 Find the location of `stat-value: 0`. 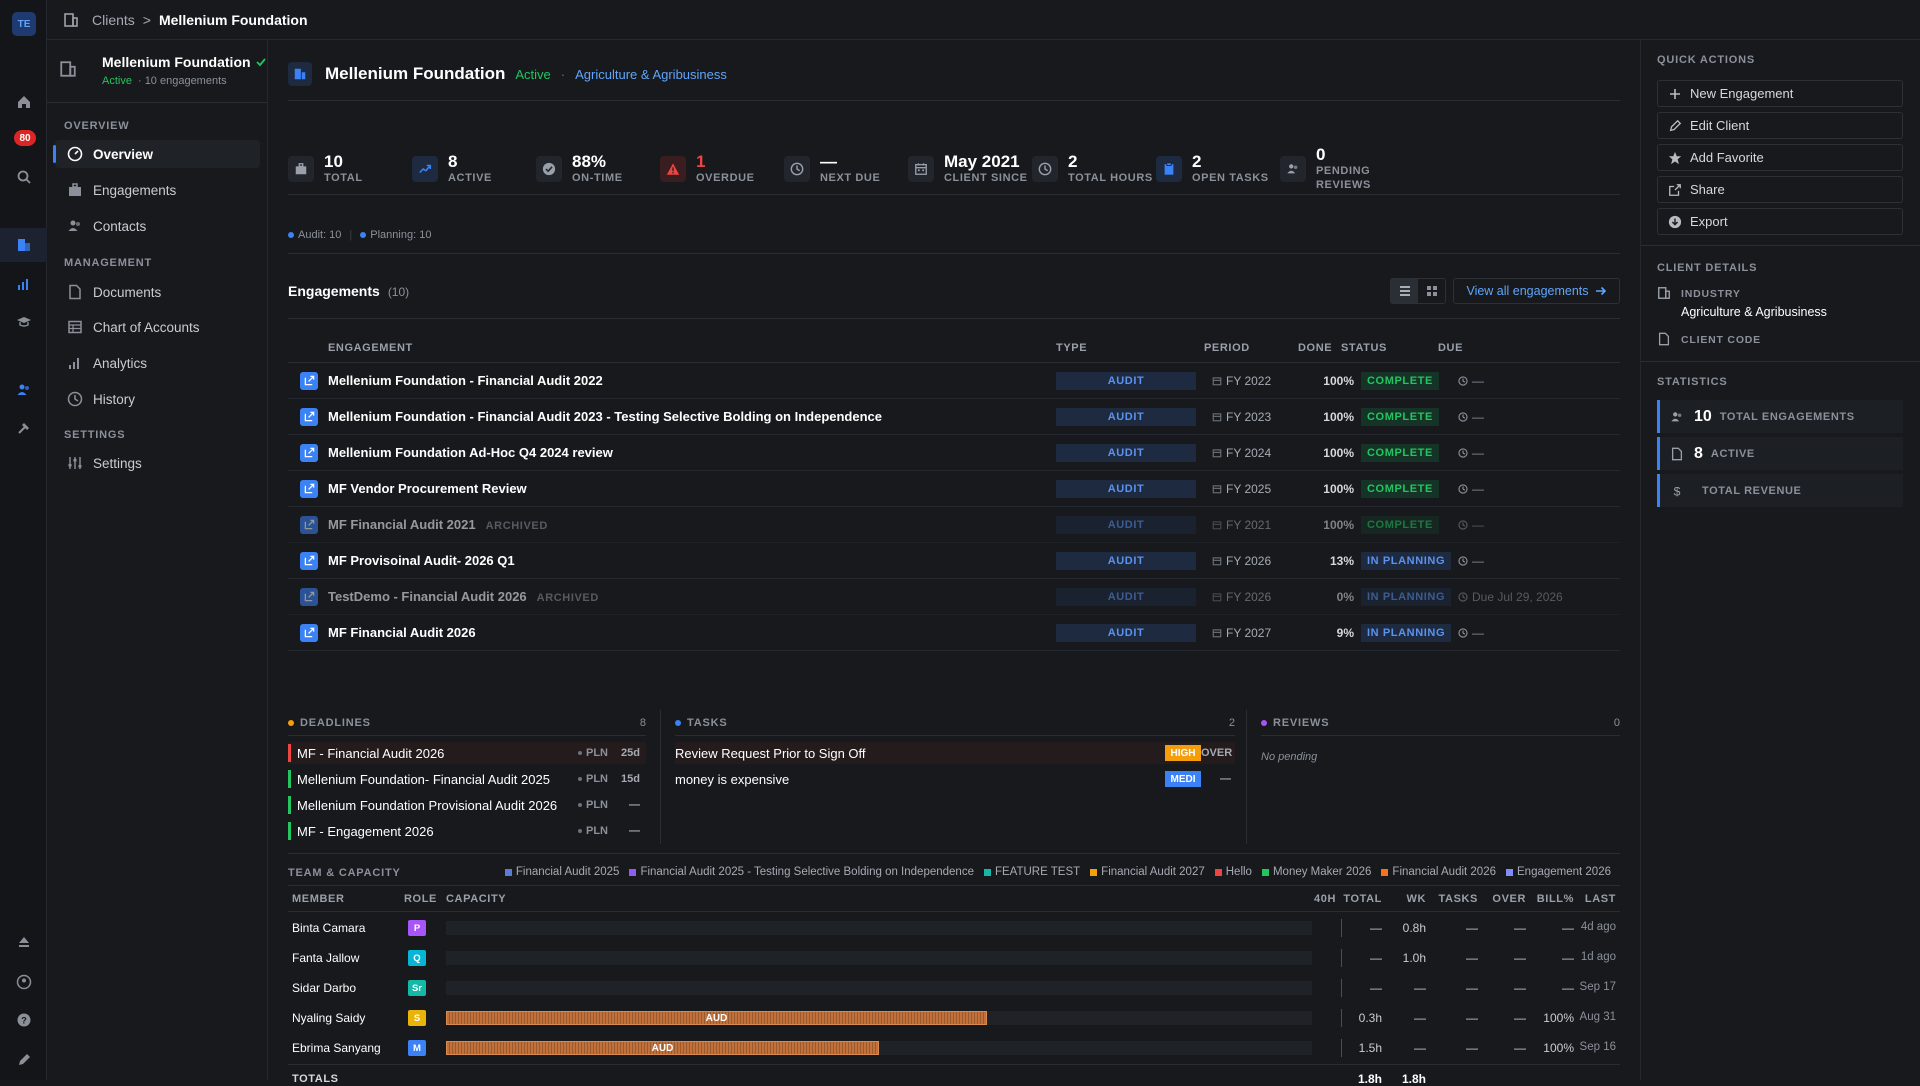

stat-value: 0 is located at coordinates (1321, 154).